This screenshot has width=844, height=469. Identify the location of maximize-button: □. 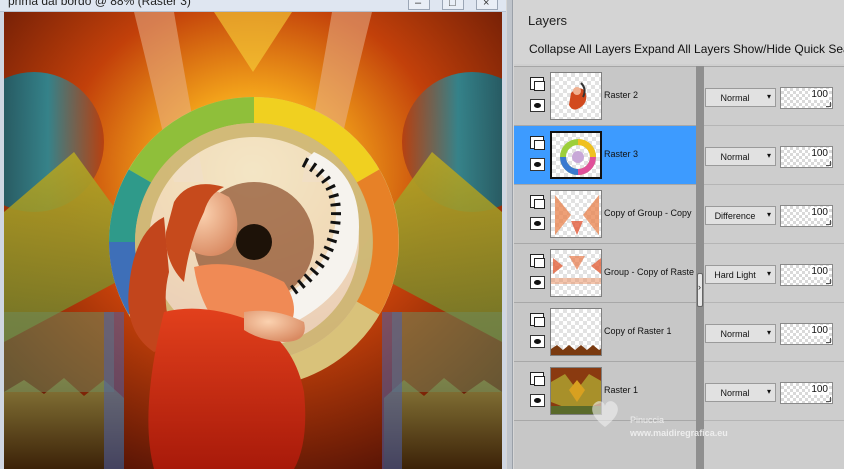
(453, 5).